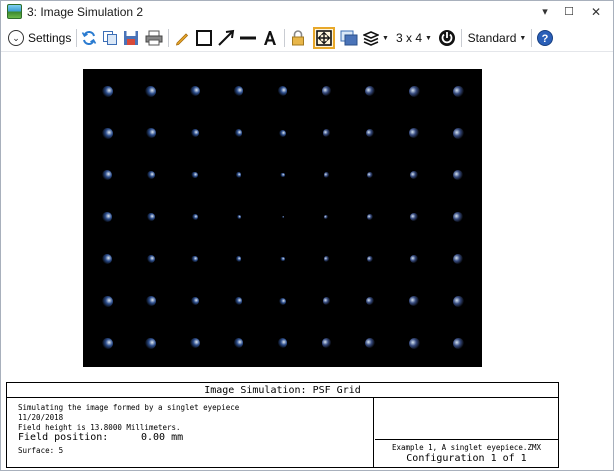 The height and width of the screenshot is (471, 614). I want to click on print-icon, so click(154, 38).